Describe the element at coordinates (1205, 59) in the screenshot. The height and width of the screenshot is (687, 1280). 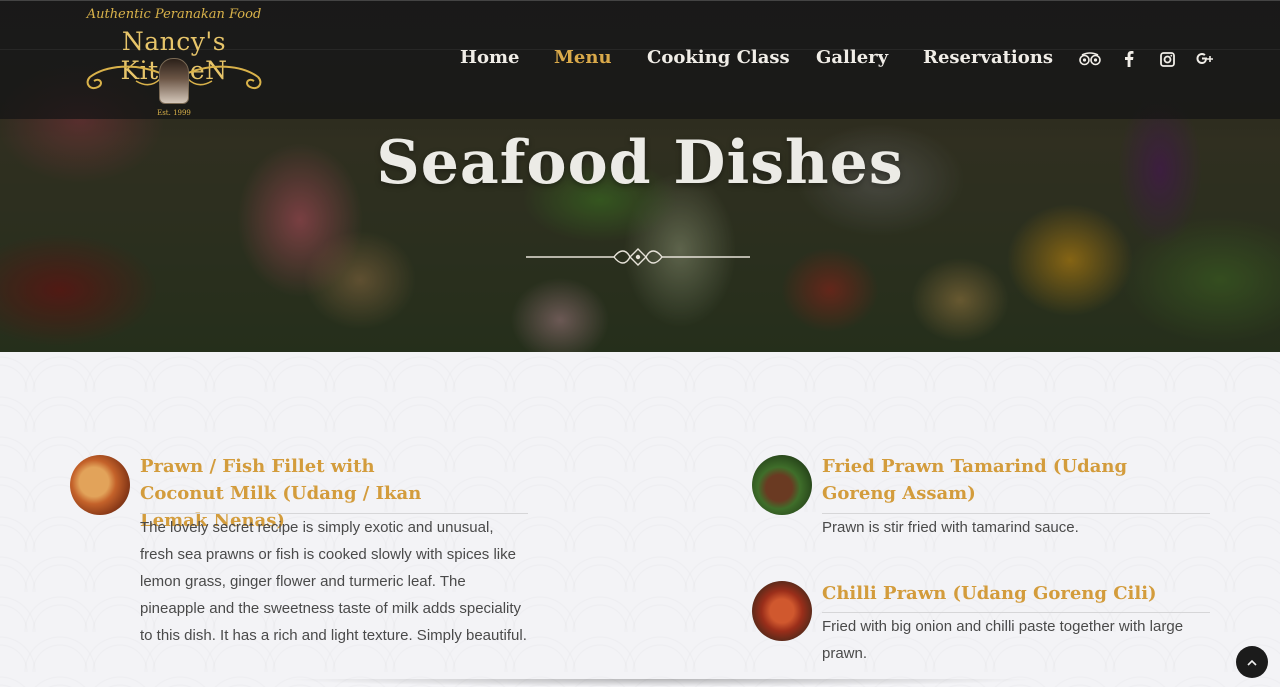
I see `google-plus-icon` at that location.